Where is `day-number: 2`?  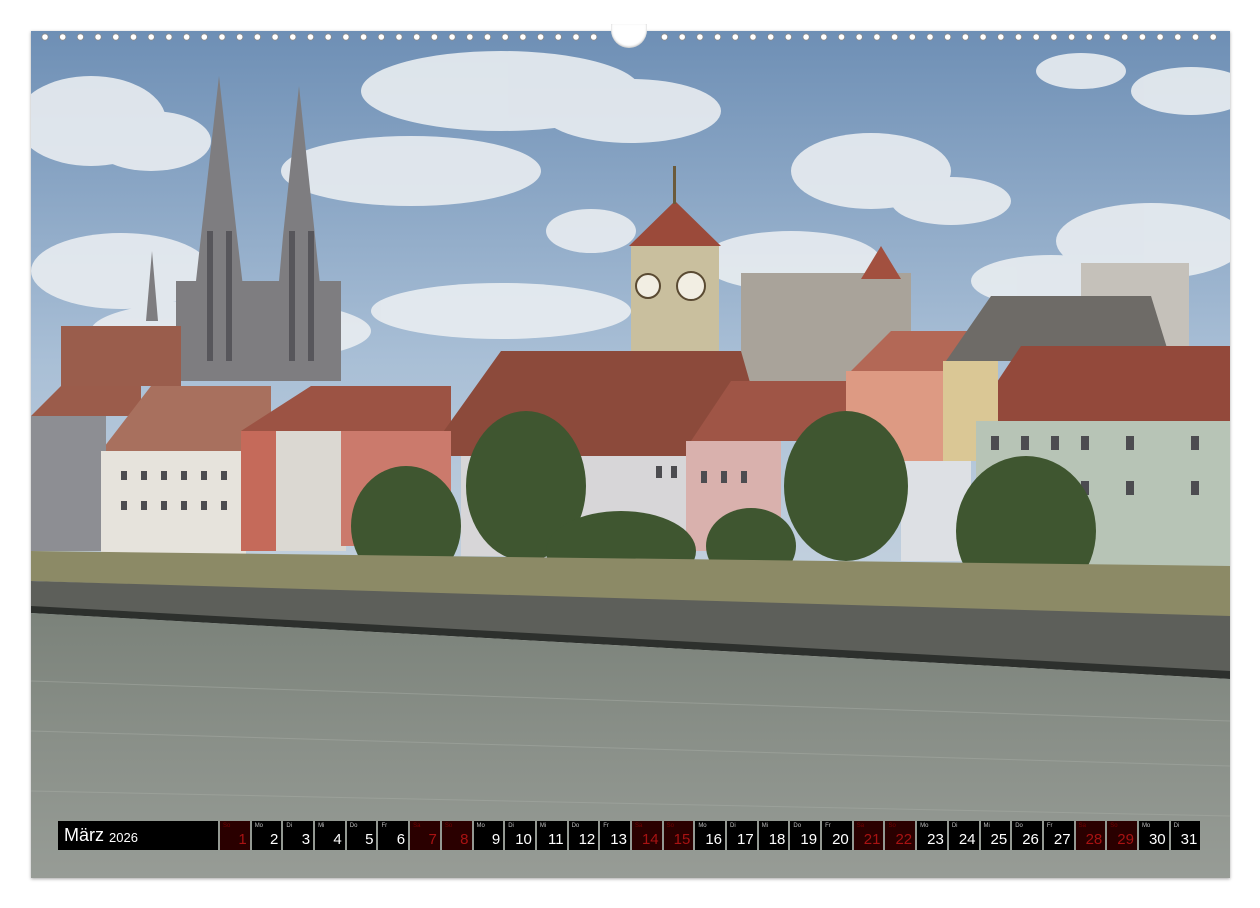
day-number: 2 is located at coordinates (274, 839).